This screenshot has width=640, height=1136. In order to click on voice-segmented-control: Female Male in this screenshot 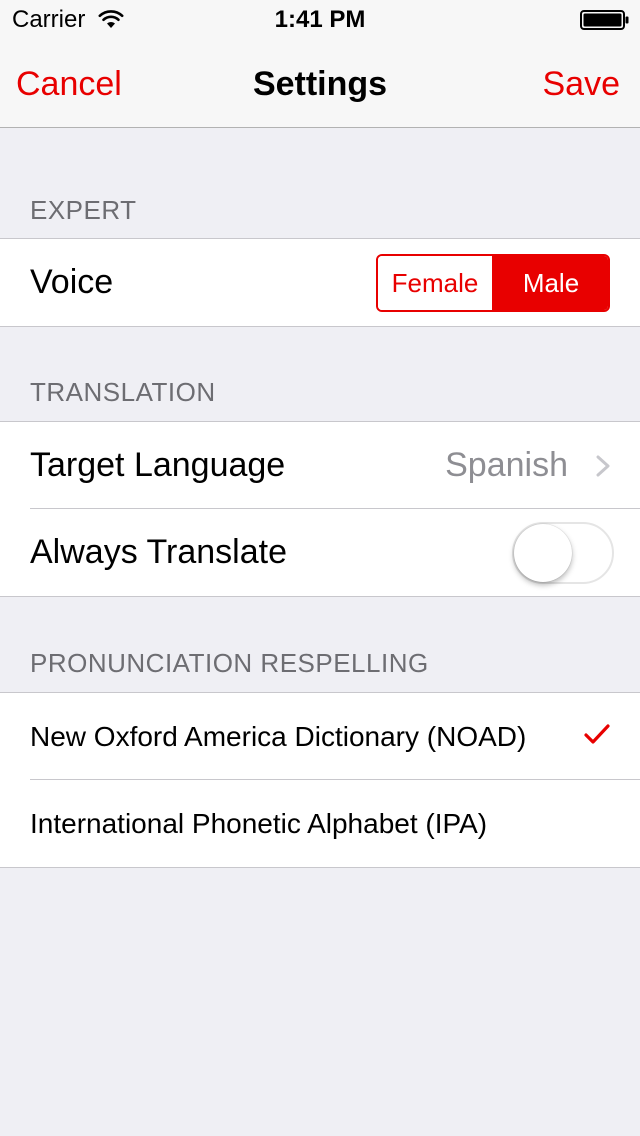, I will do `click(493, 283)`.